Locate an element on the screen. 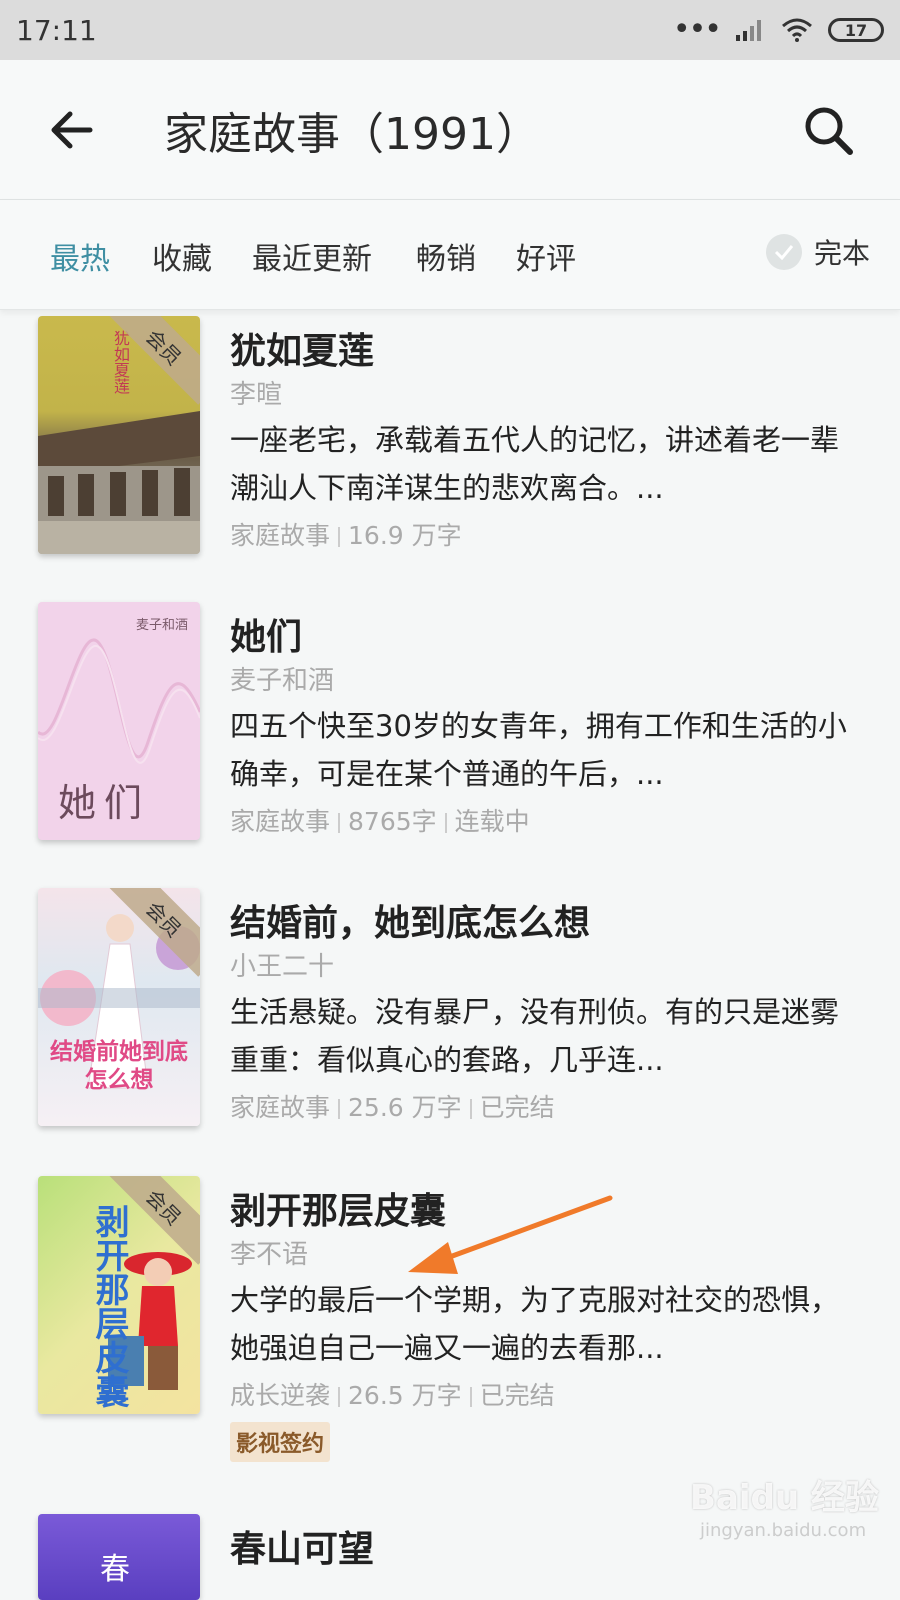 The height and width of the screenshot is (1600, 900). book-author: 麦子和酒 is located at coordinates (282, 678).